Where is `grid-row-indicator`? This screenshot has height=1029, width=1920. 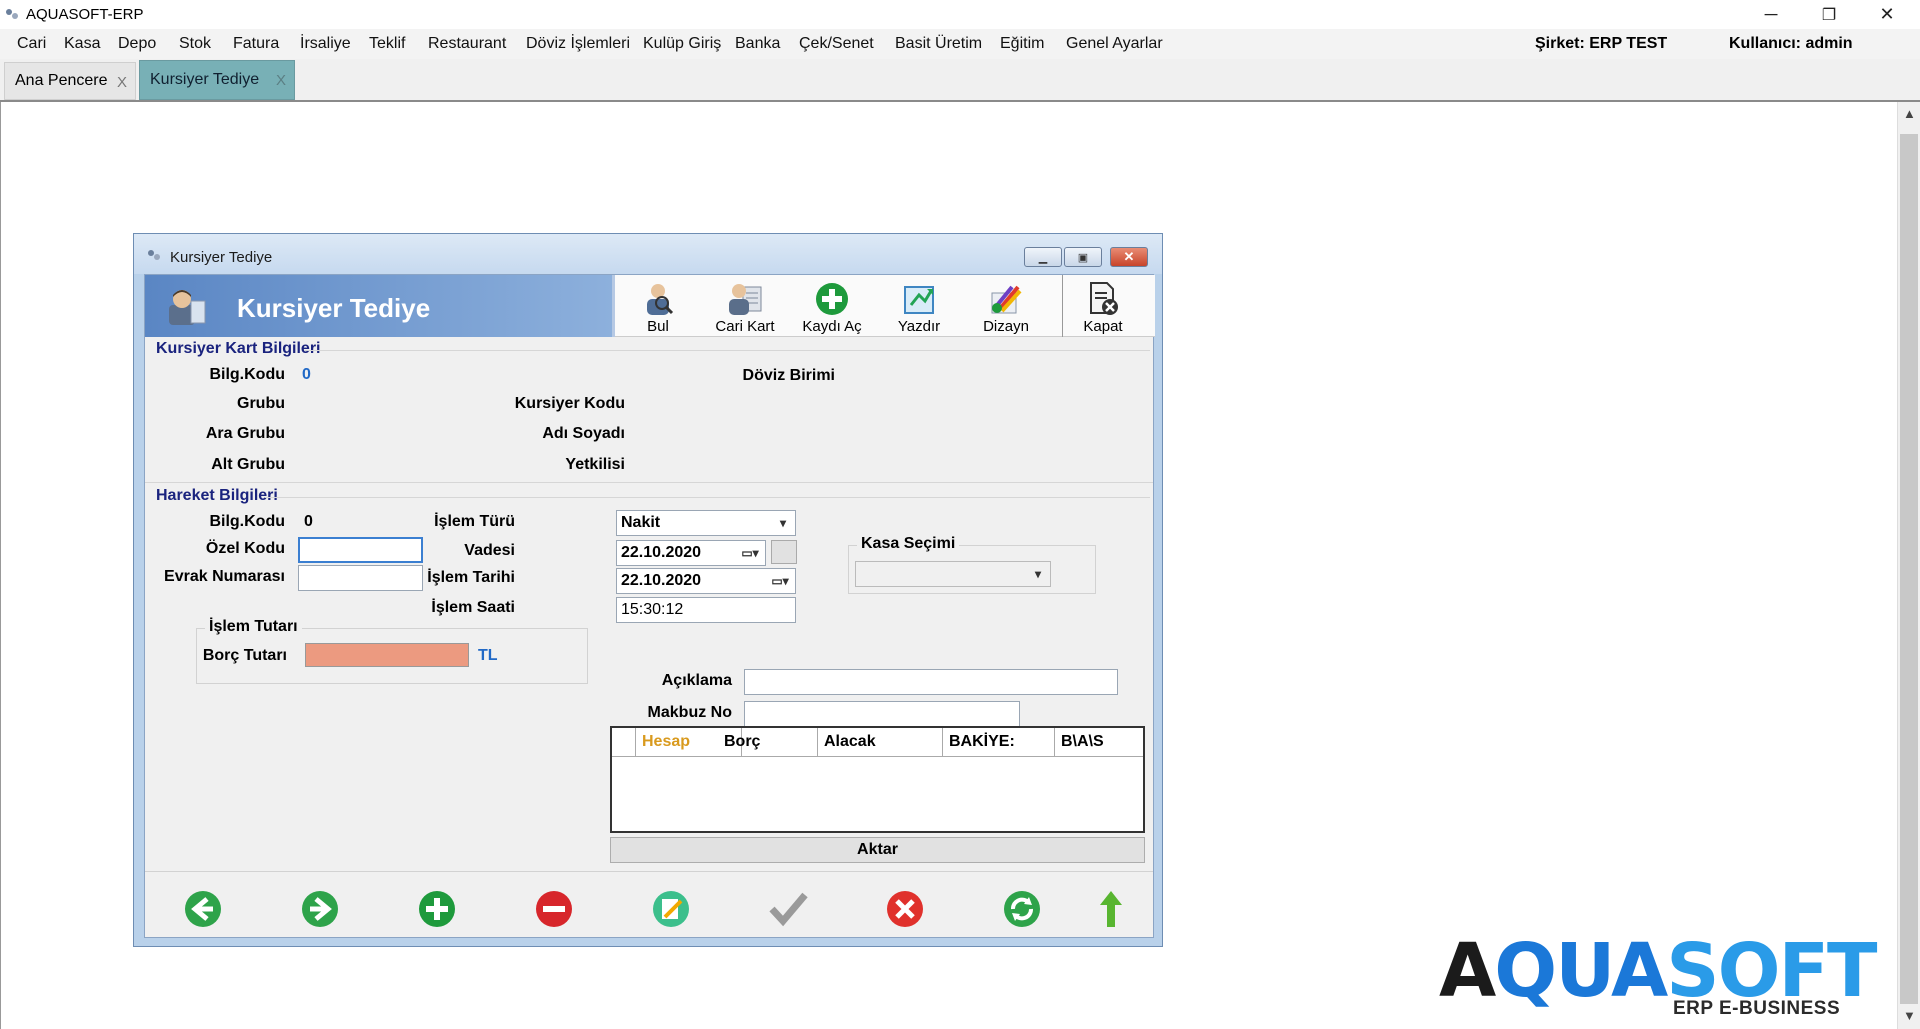 grid-row-indicator is located at coordinates (624, 742).